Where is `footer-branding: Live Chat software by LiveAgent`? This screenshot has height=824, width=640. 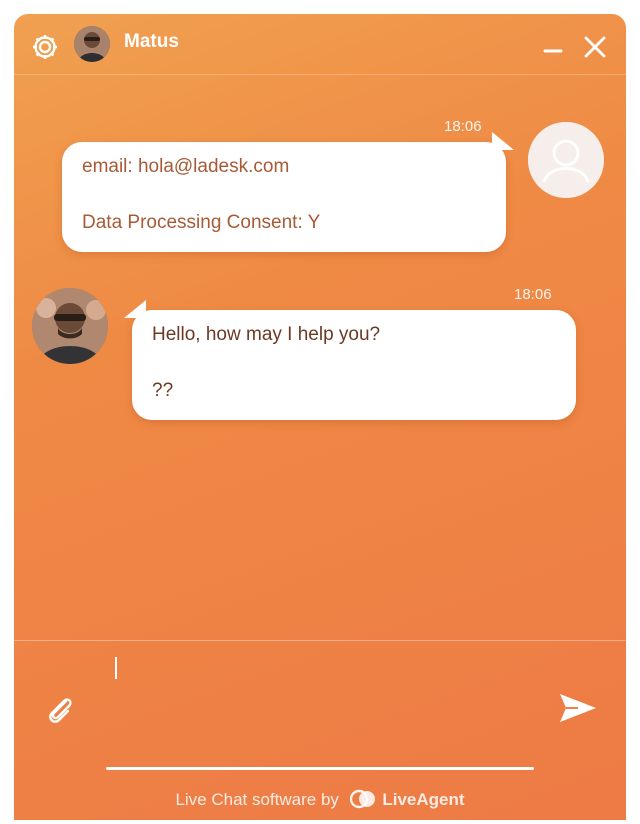 footer-branding: Live Chat software by LiveAgent is located at coordinates (320, 802).